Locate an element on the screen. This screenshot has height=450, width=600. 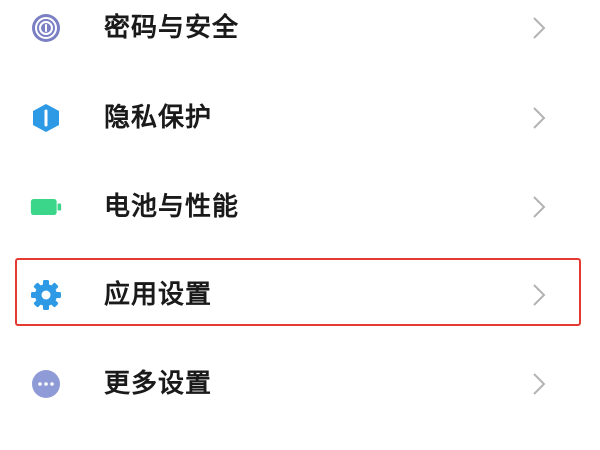
shield-icon is located at coordinates (46, 118).